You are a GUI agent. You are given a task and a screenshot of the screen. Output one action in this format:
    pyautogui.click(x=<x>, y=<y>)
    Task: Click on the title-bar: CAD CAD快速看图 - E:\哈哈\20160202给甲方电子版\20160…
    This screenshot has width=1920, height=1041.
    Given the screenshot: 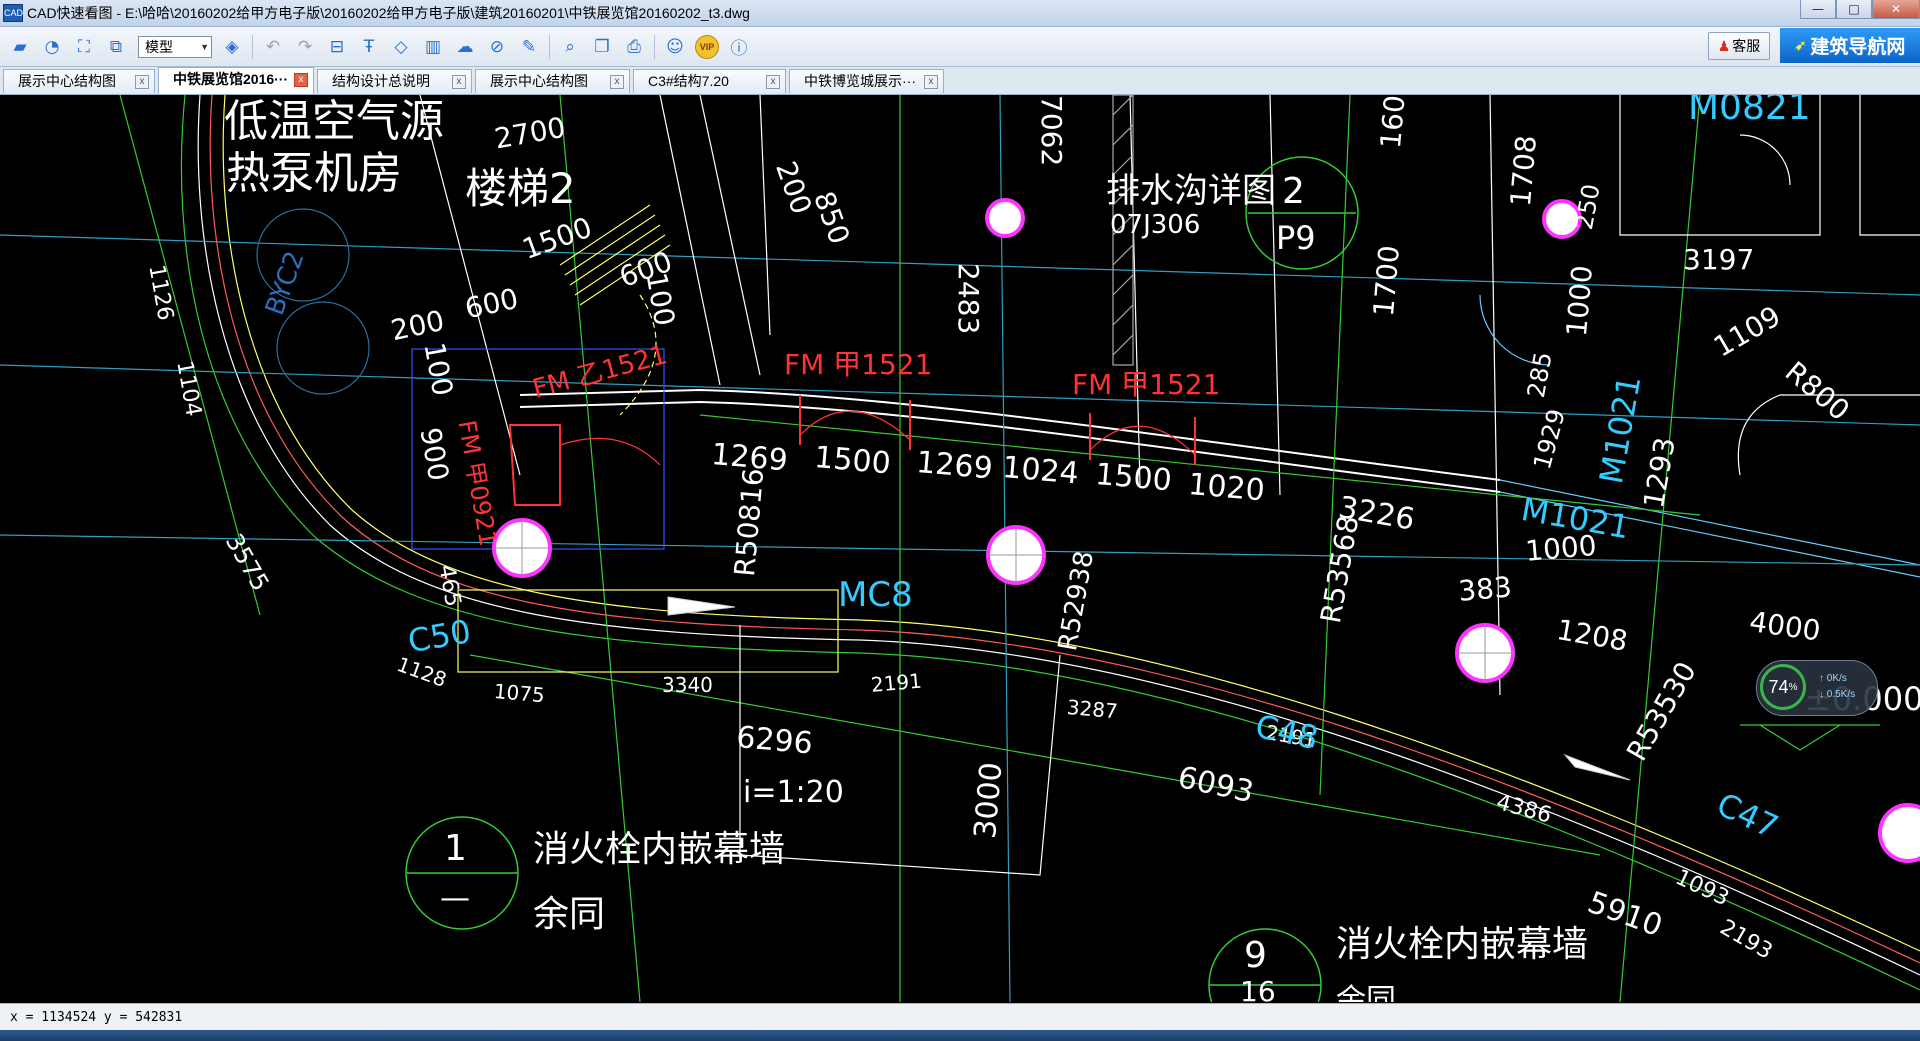 What is the action you would take?
    pyautogui.click(x=960, y=13)
    